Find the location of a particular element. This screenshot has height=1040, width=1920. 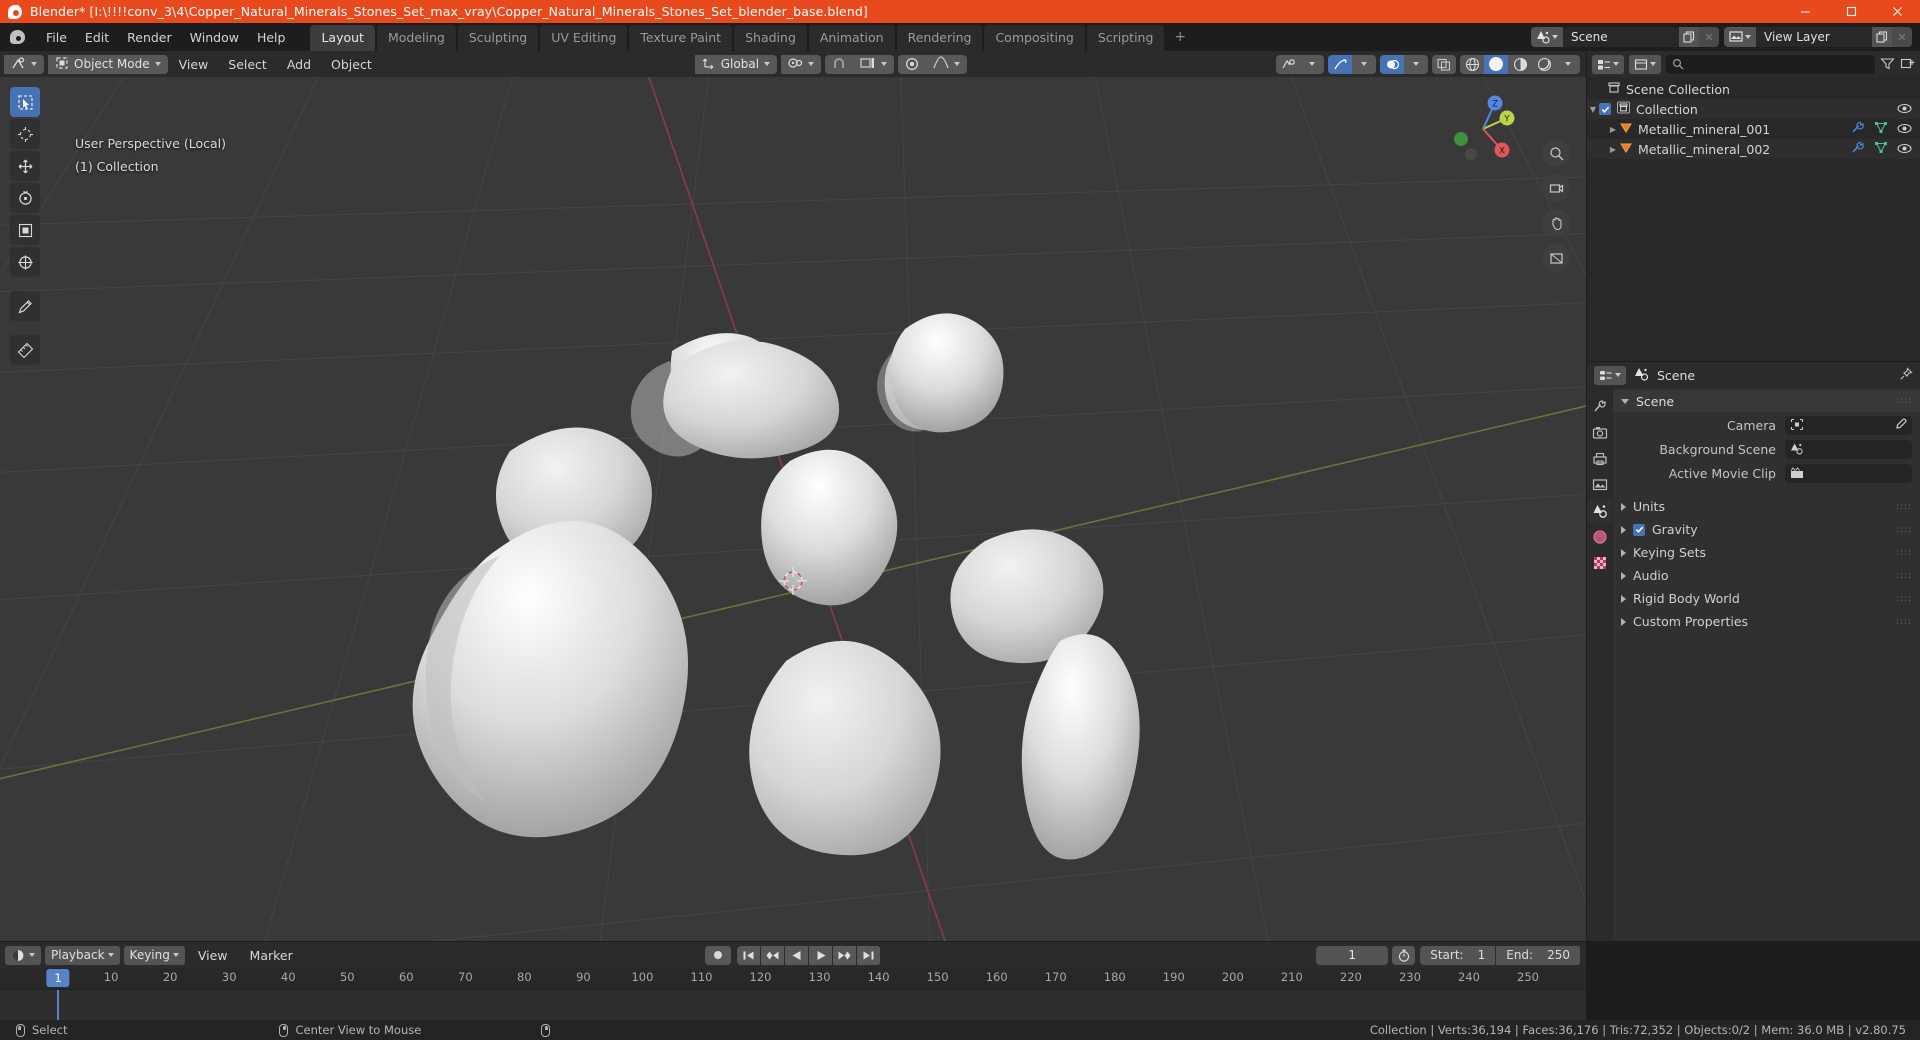

select-box-tool is located at coordinates (25, 102).